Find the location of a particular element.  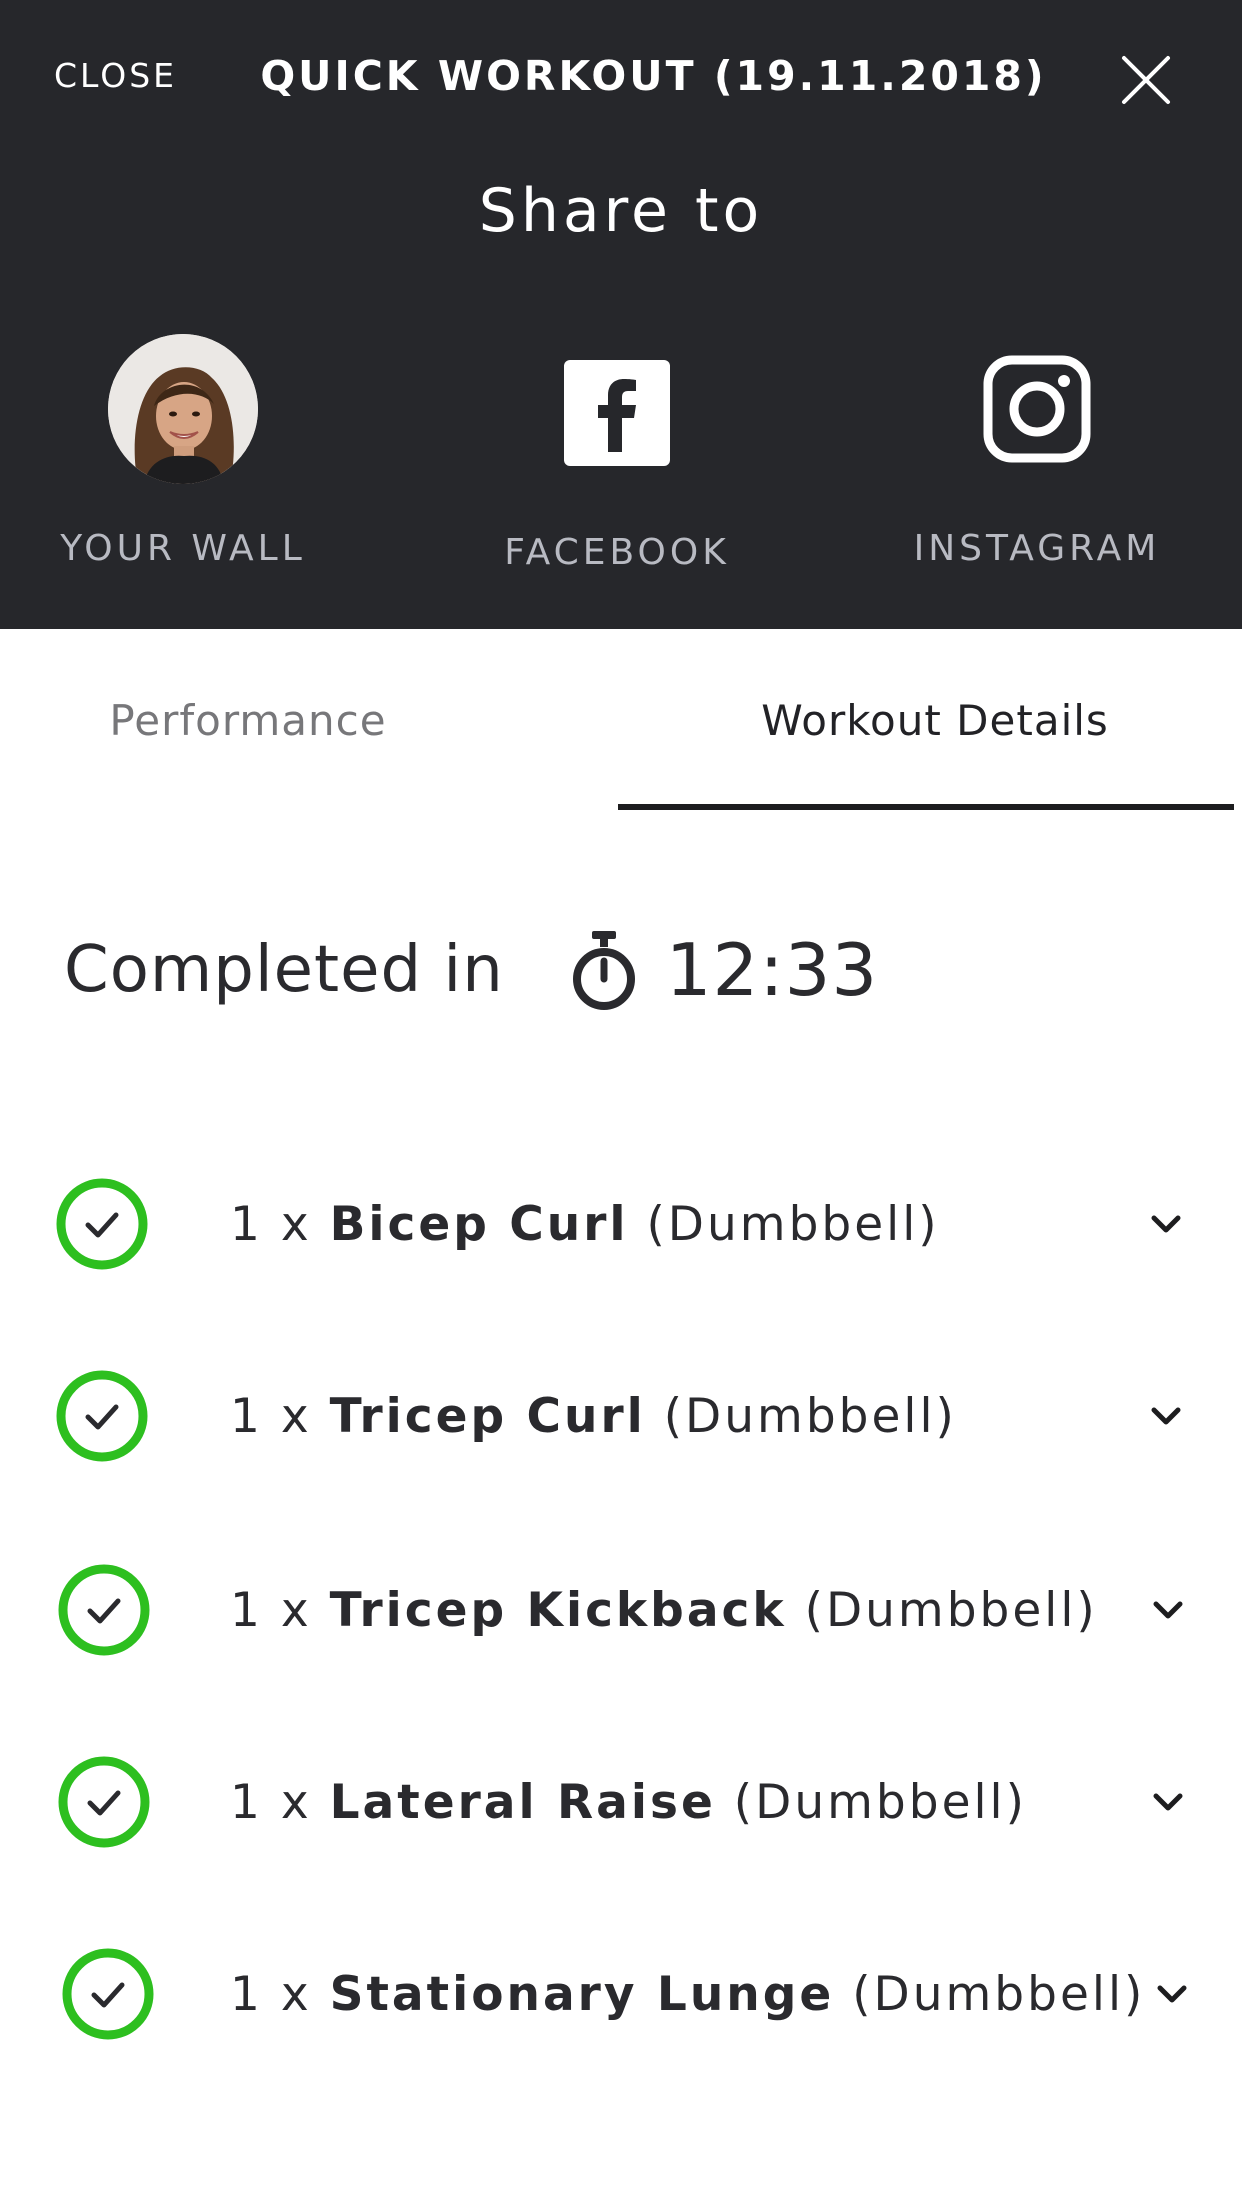

exercise-name: Lateral Raise is located at coordinates (522, 1802).